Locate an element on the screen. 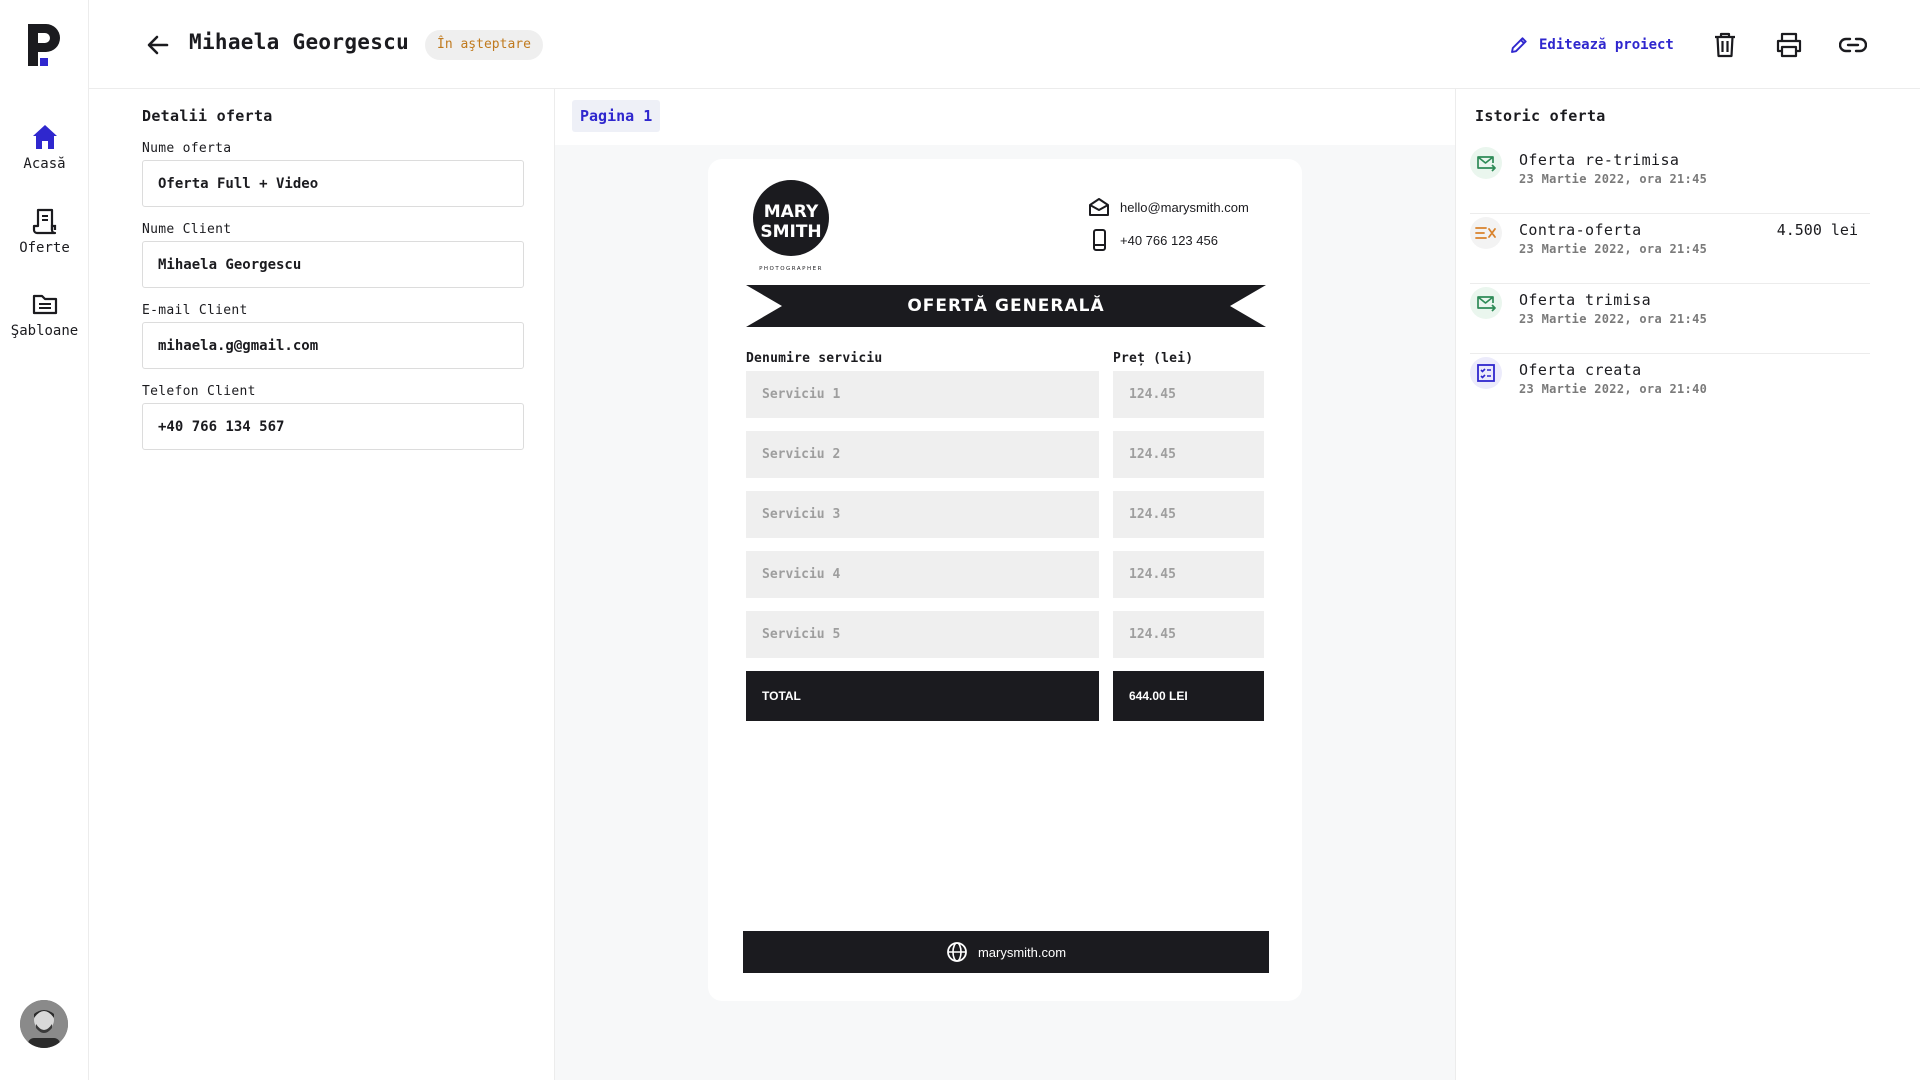 Image resolution: width=1920 pixels, height=1080 pixels. mail-forward-icon is located at coordinates (1486, 163).